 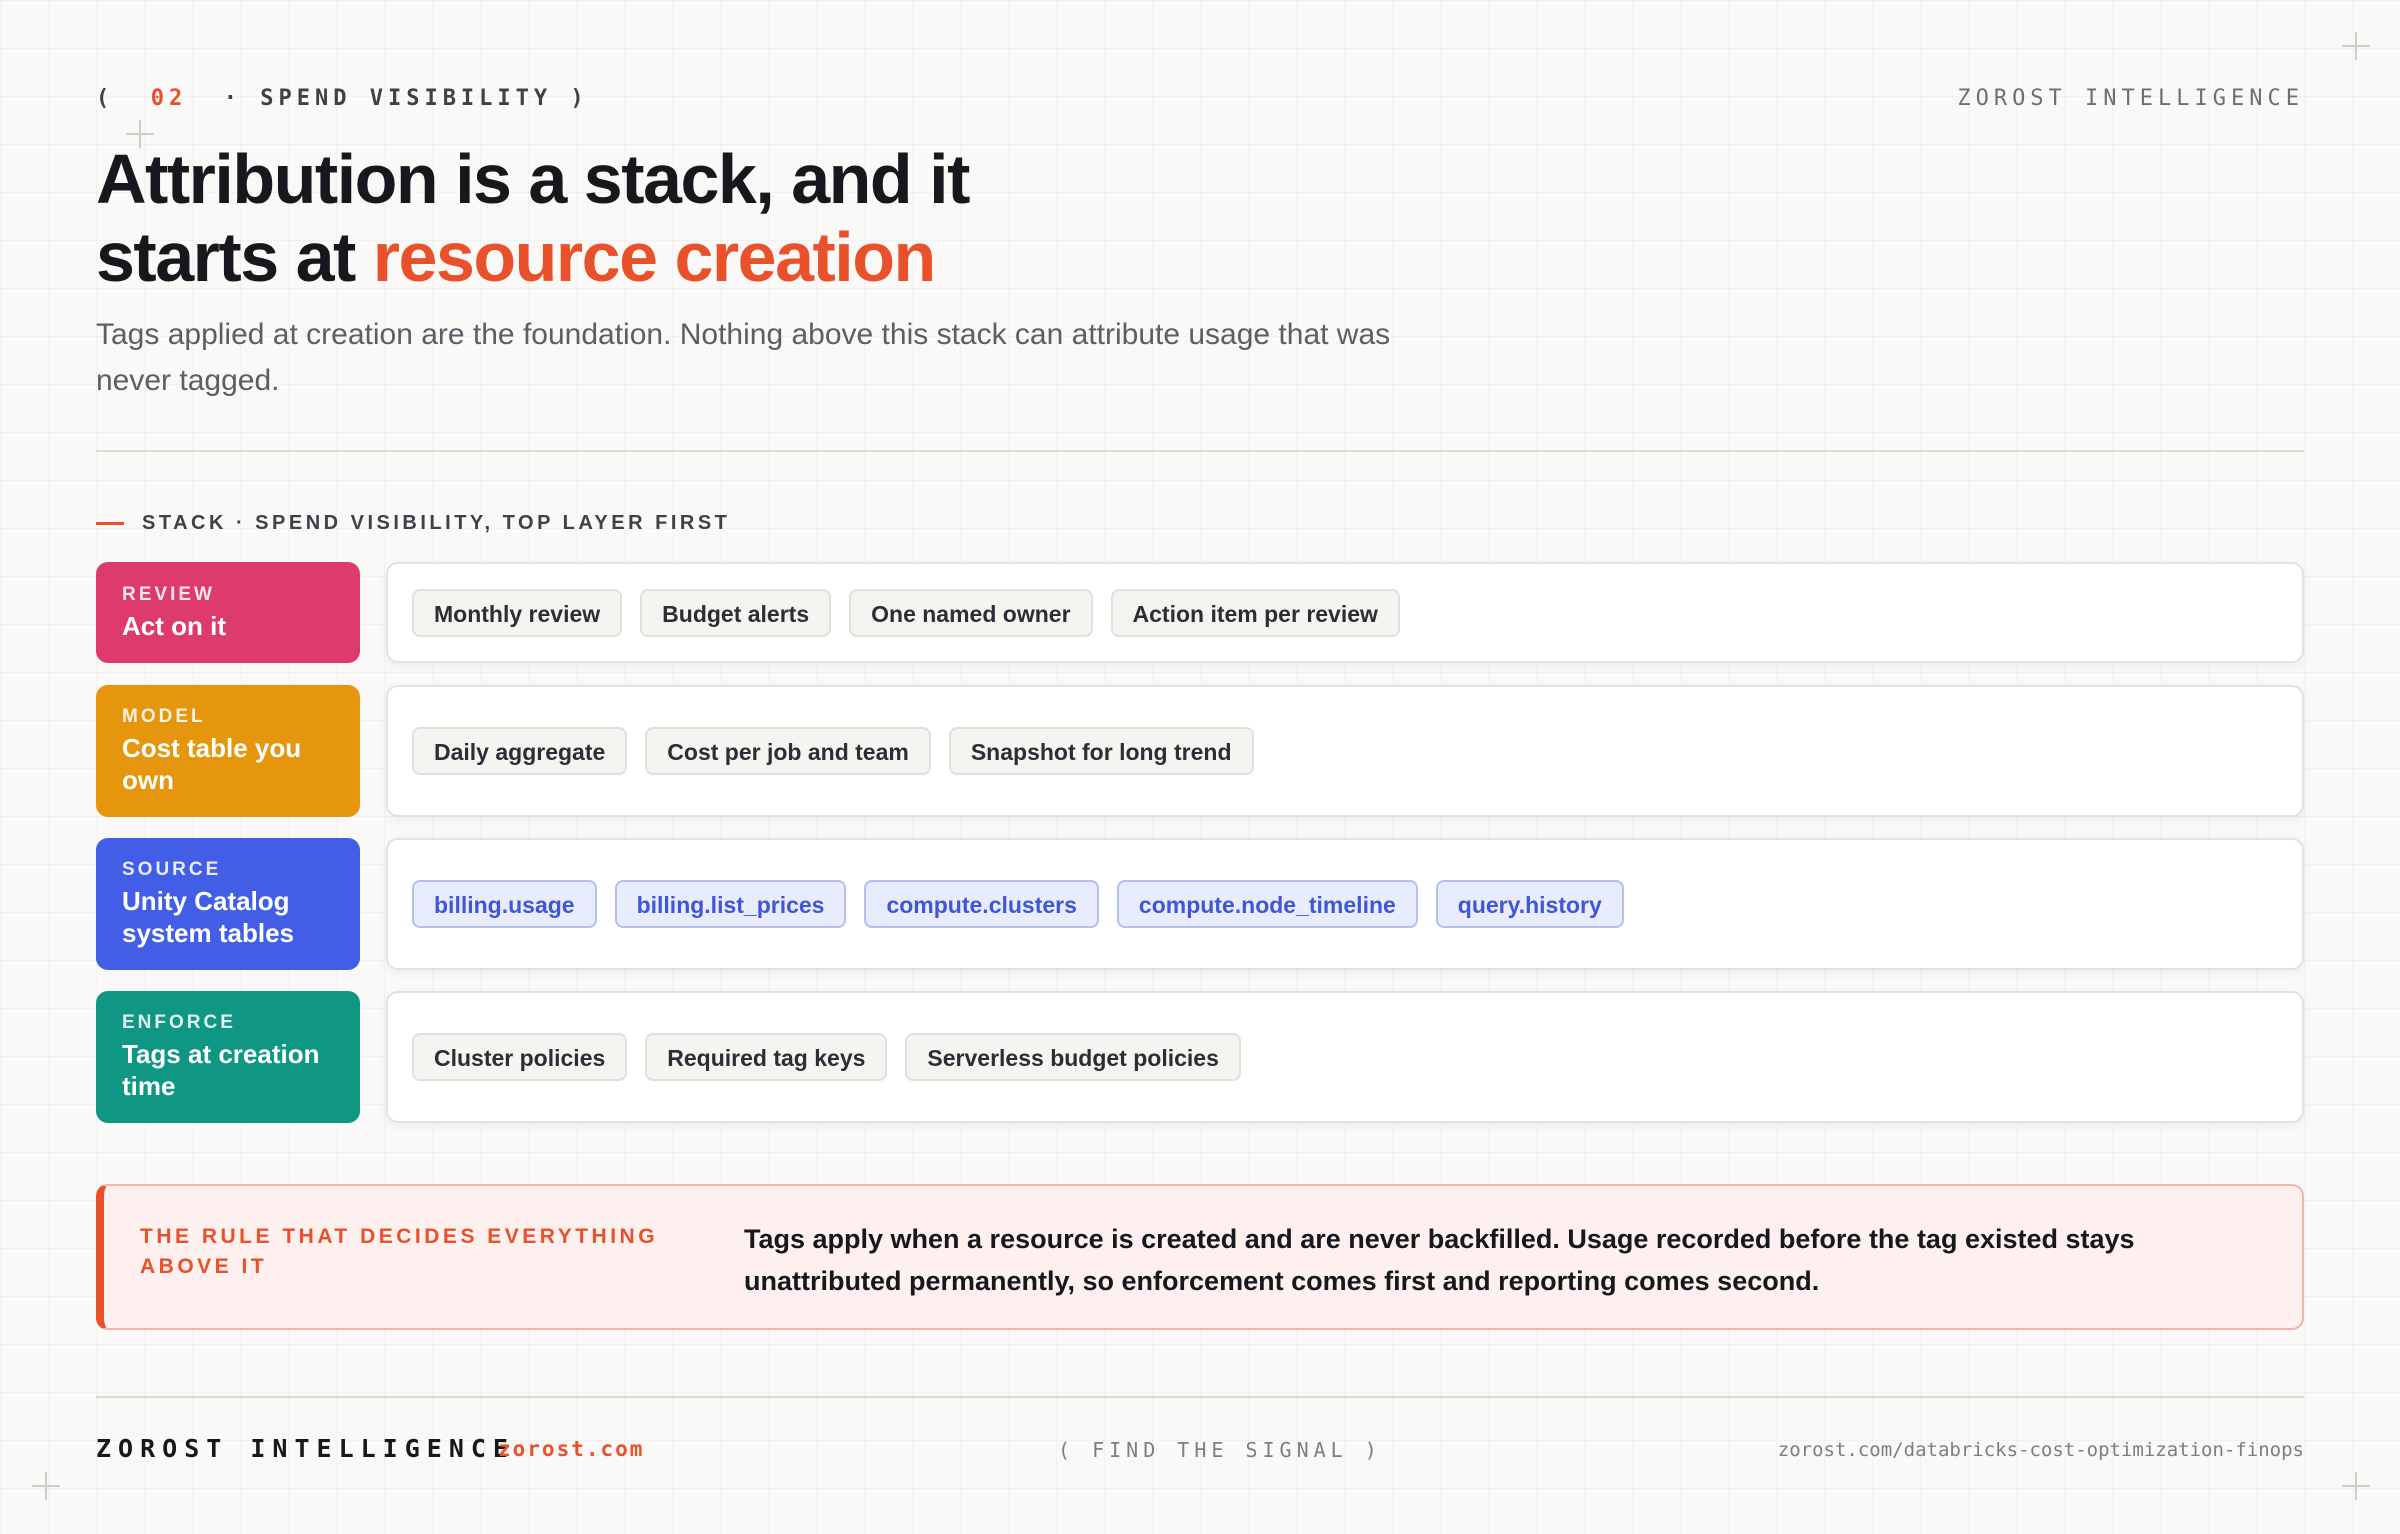 What do you see at coordinates (504, 904) in the screenshot?
I see `system-table-chip: billing.usage` at bounding box center [504, 904].